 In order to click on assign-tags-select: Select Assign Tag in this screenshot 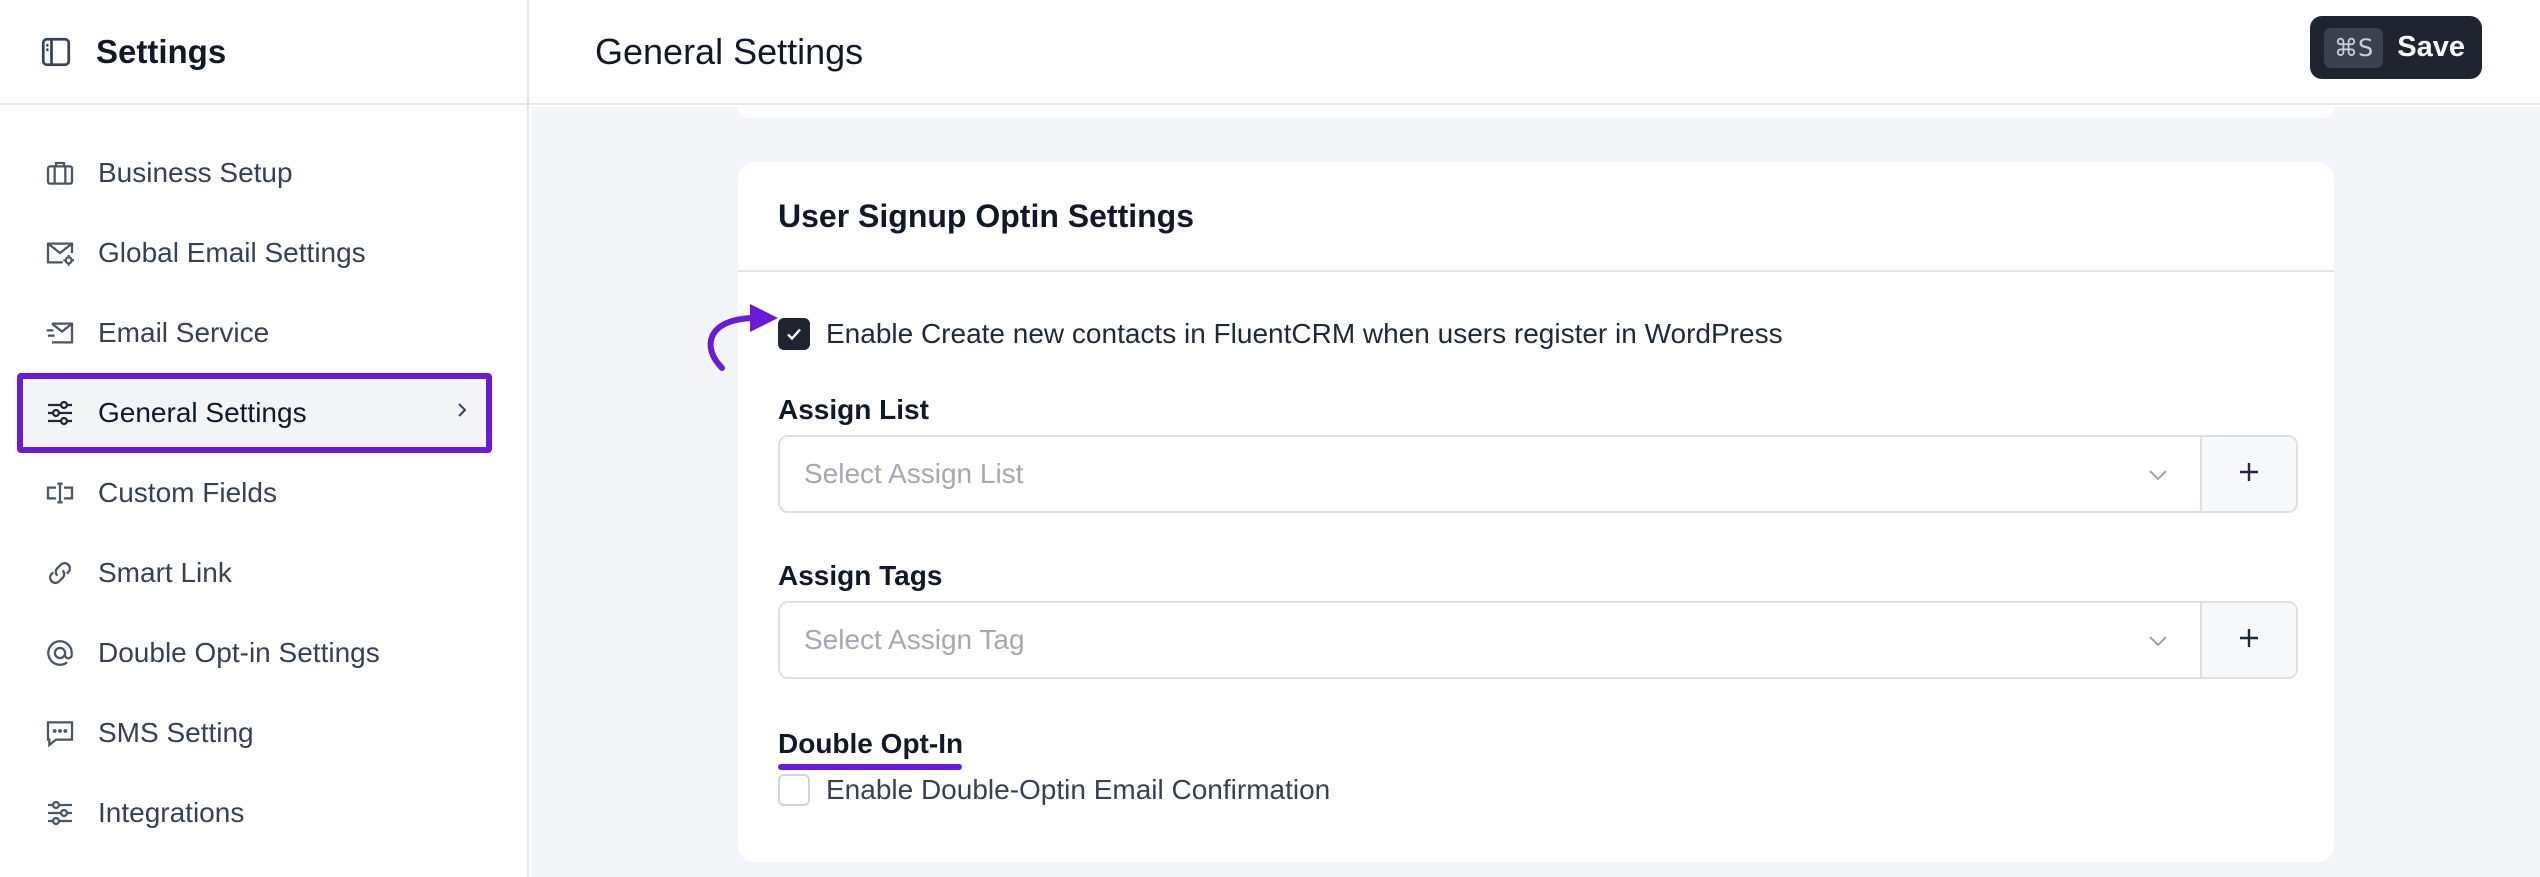, I will do `click(1490, 640)`.